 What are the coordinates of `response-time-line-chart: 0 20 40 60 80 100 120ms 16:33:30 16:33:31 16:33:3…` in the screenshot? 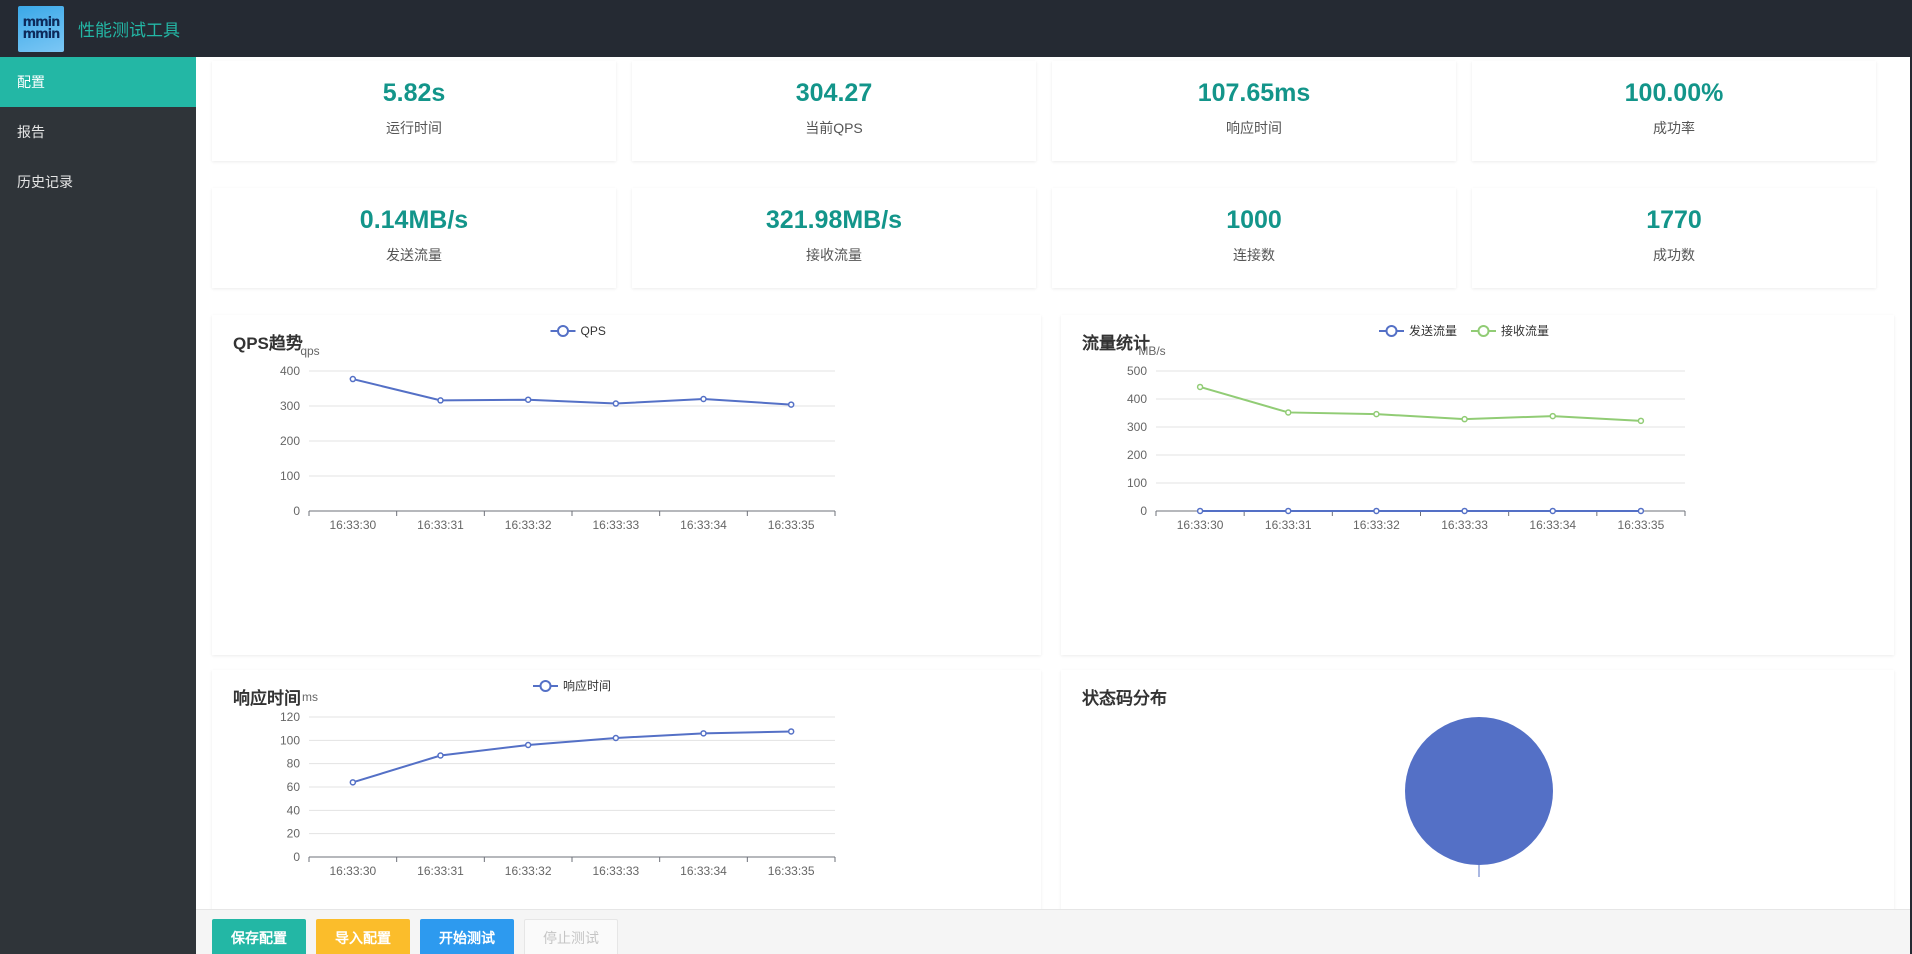 It's located at (558, 778).